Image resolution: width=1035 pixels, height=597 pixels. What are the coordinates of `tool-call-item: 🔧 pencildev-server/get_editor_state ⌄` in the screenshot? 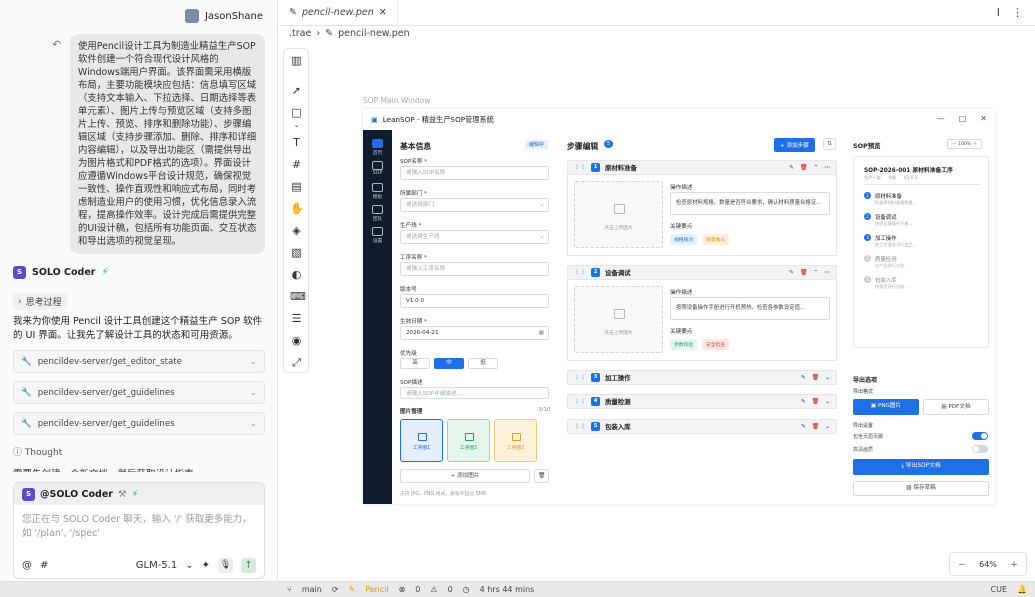 It's located at (139, 361).